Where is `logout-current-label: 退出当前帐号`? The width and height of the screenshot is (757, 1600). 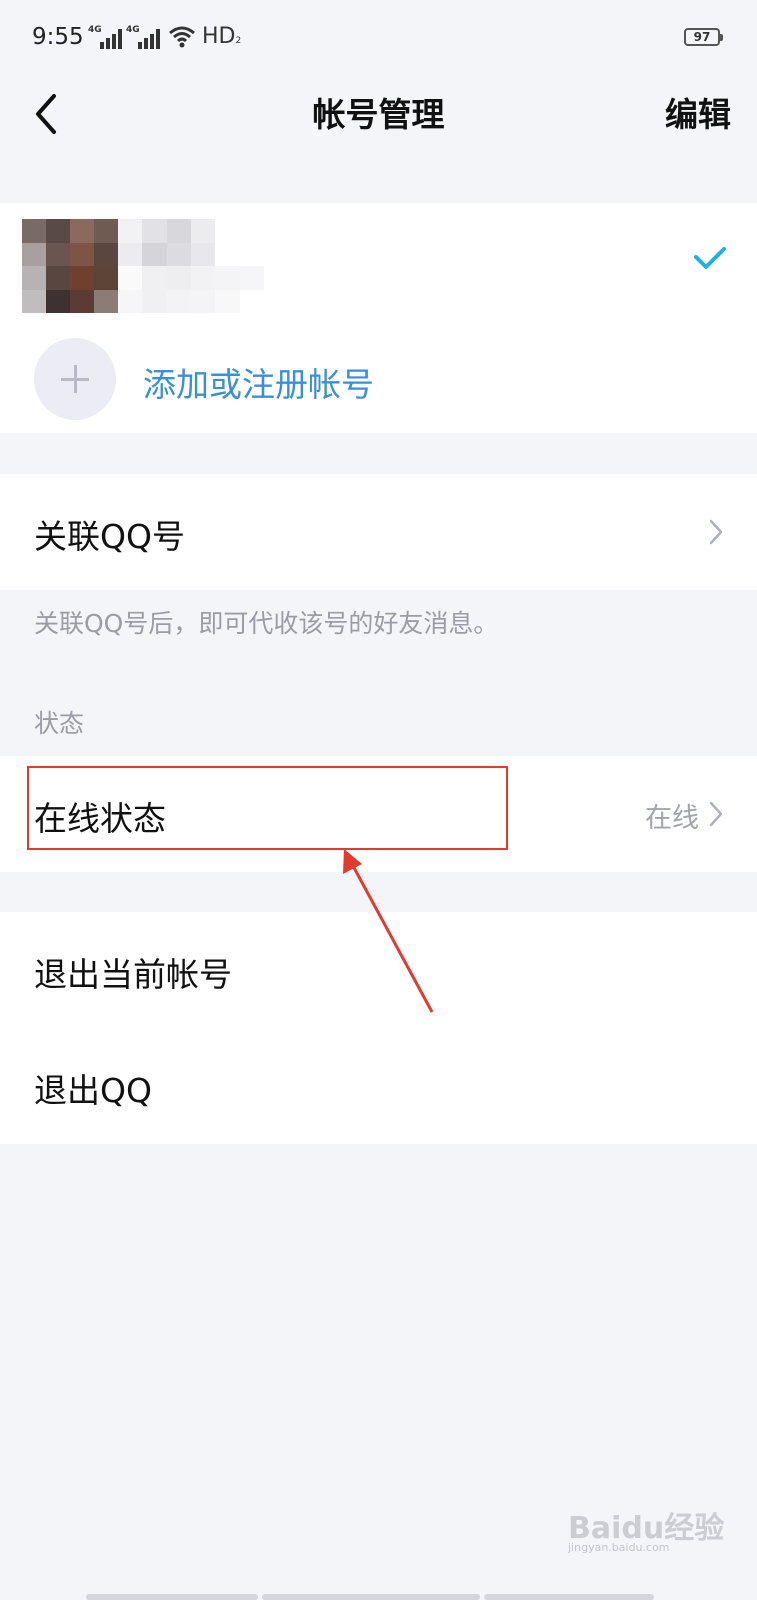
logout-current-label: 退出当前帐号 is located at coordinates (133, 974).